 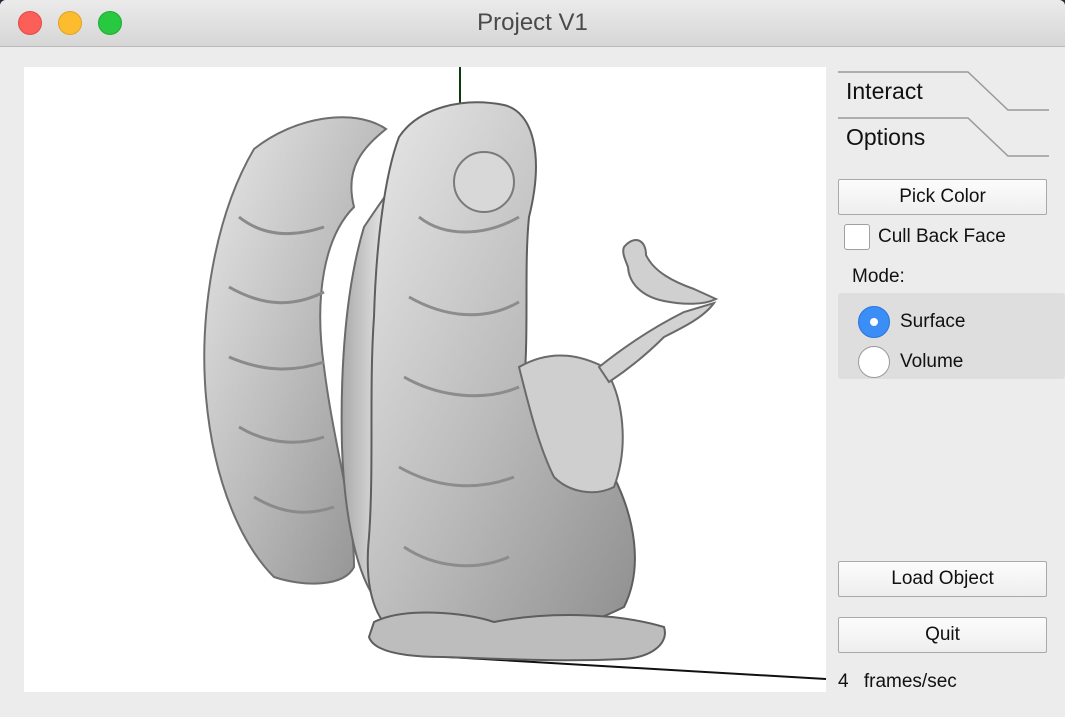 I want to click on fps-value: 4, so click(x=843, y=681).